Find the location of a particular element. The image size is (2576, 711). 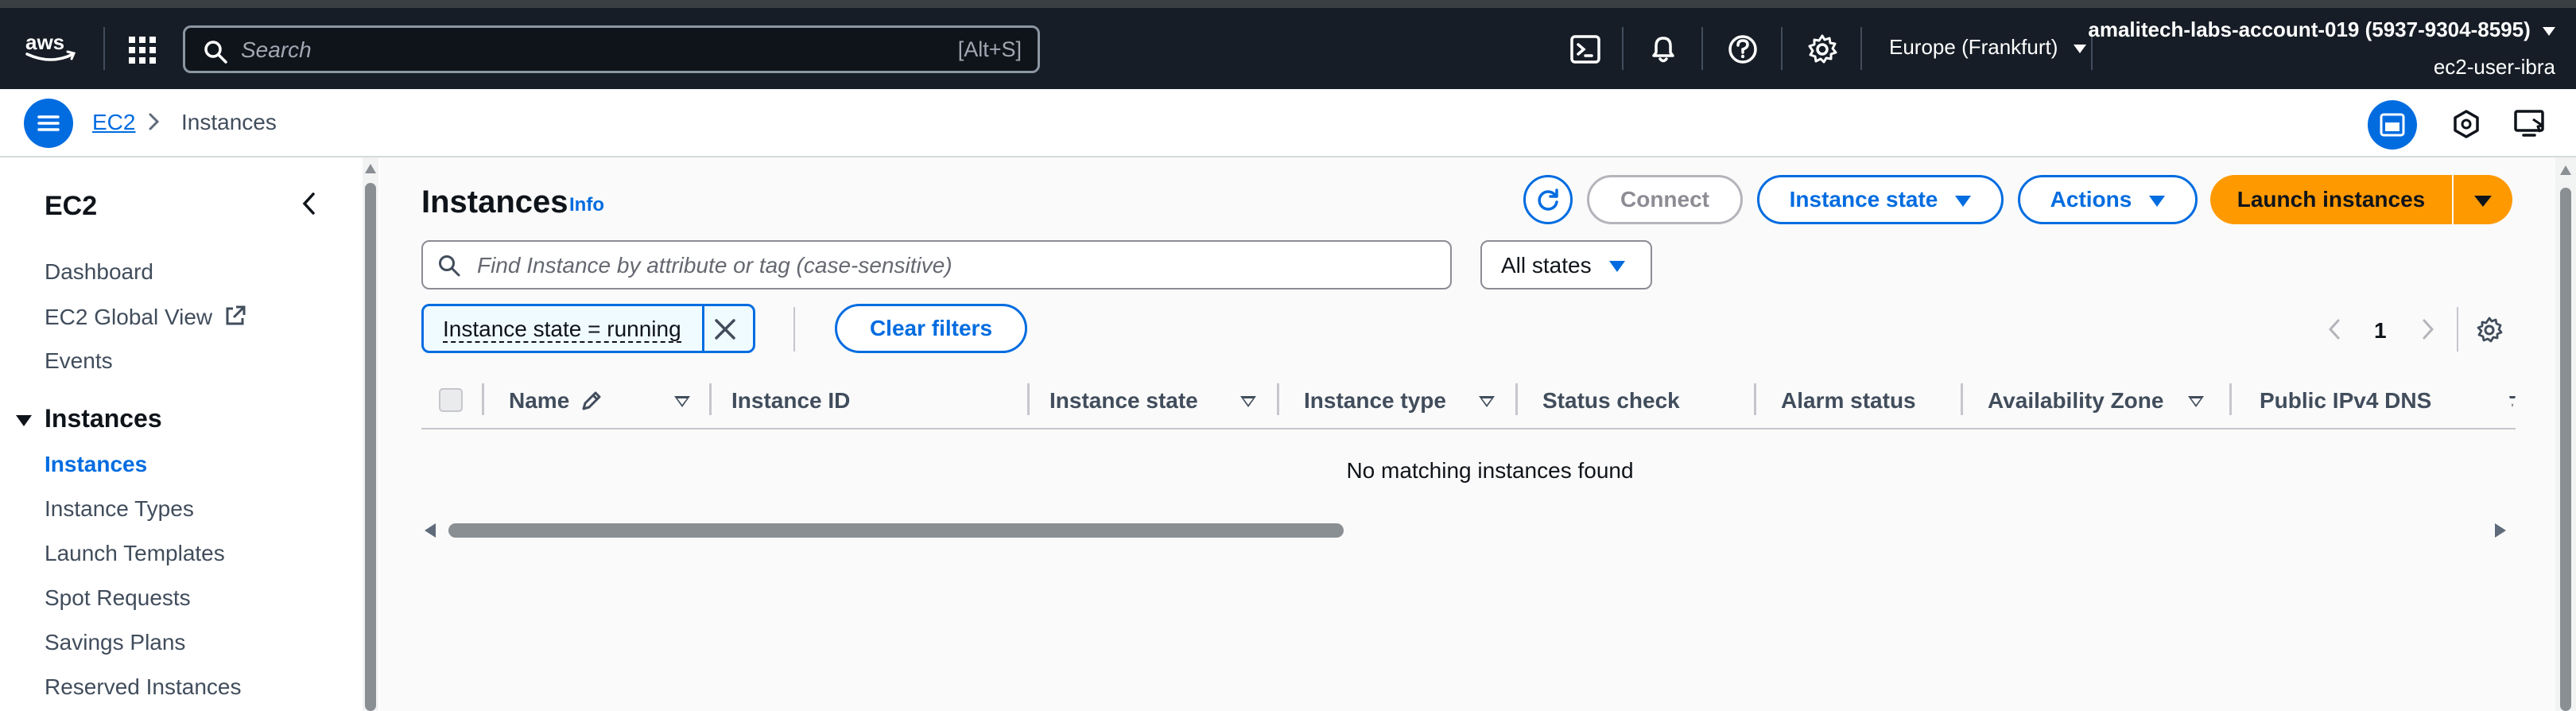

feedback-screen-icon is located at coordinates (2530, 124).